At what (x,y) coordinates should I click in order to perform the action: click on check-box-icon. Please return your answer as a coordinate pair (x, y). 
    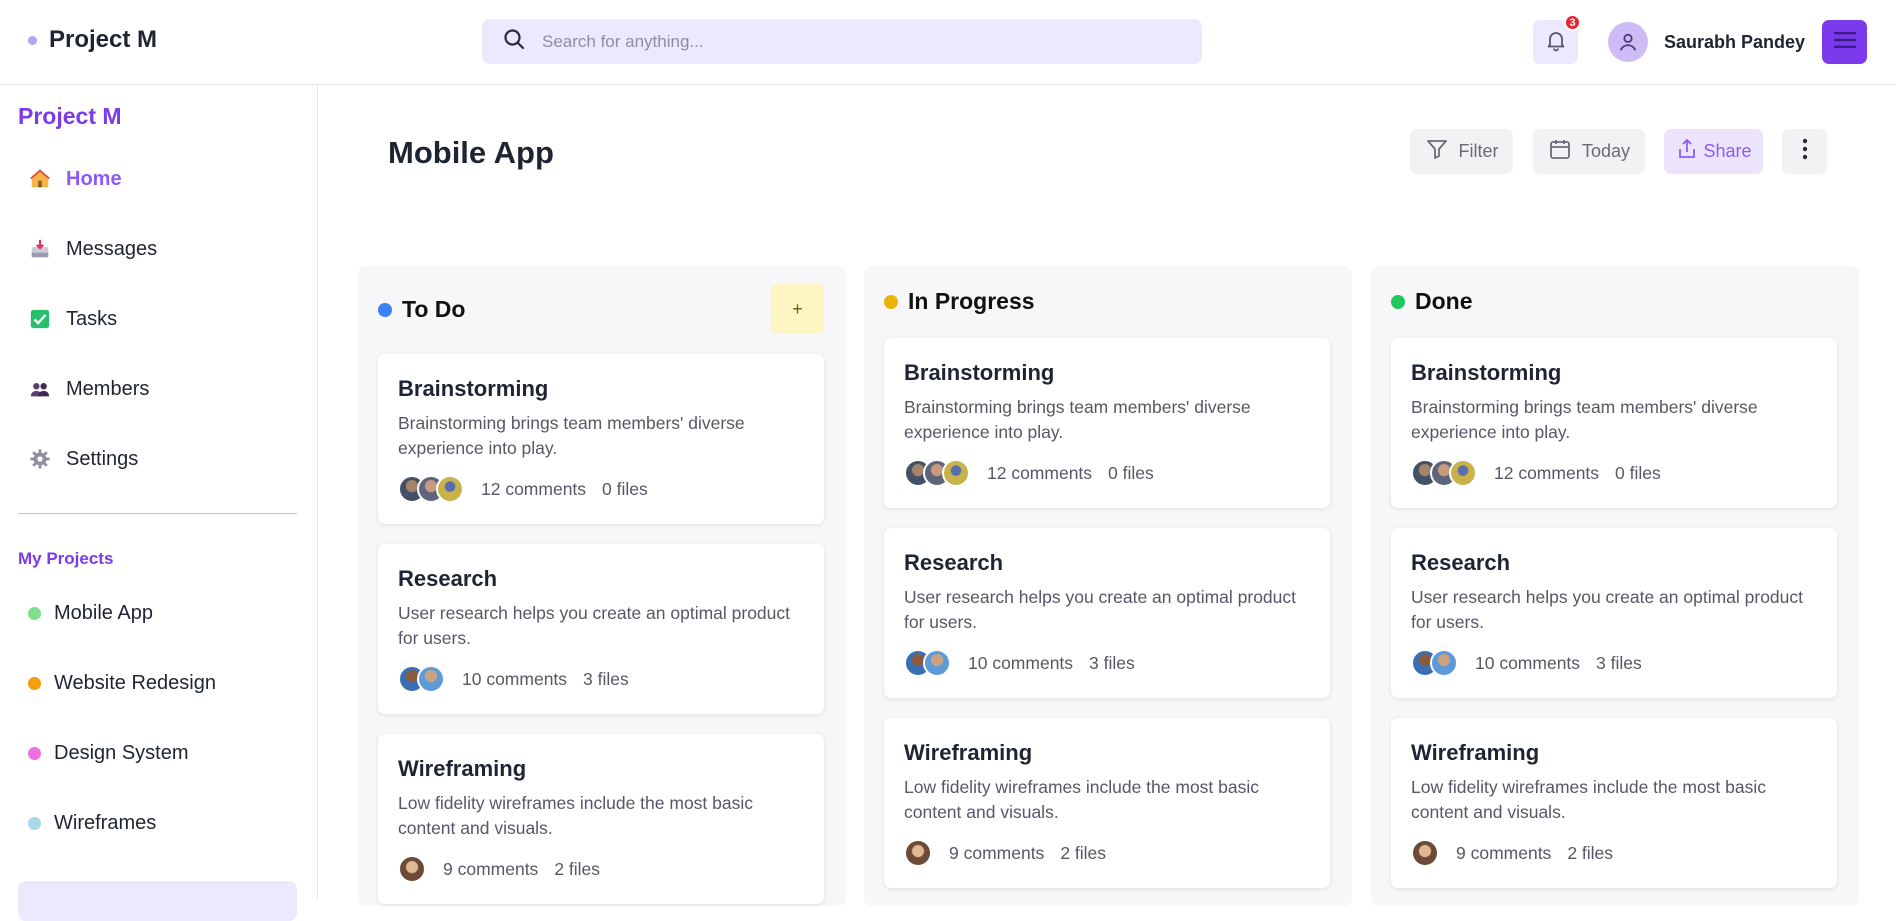
    Looking at the image, I should click on (40, 319).